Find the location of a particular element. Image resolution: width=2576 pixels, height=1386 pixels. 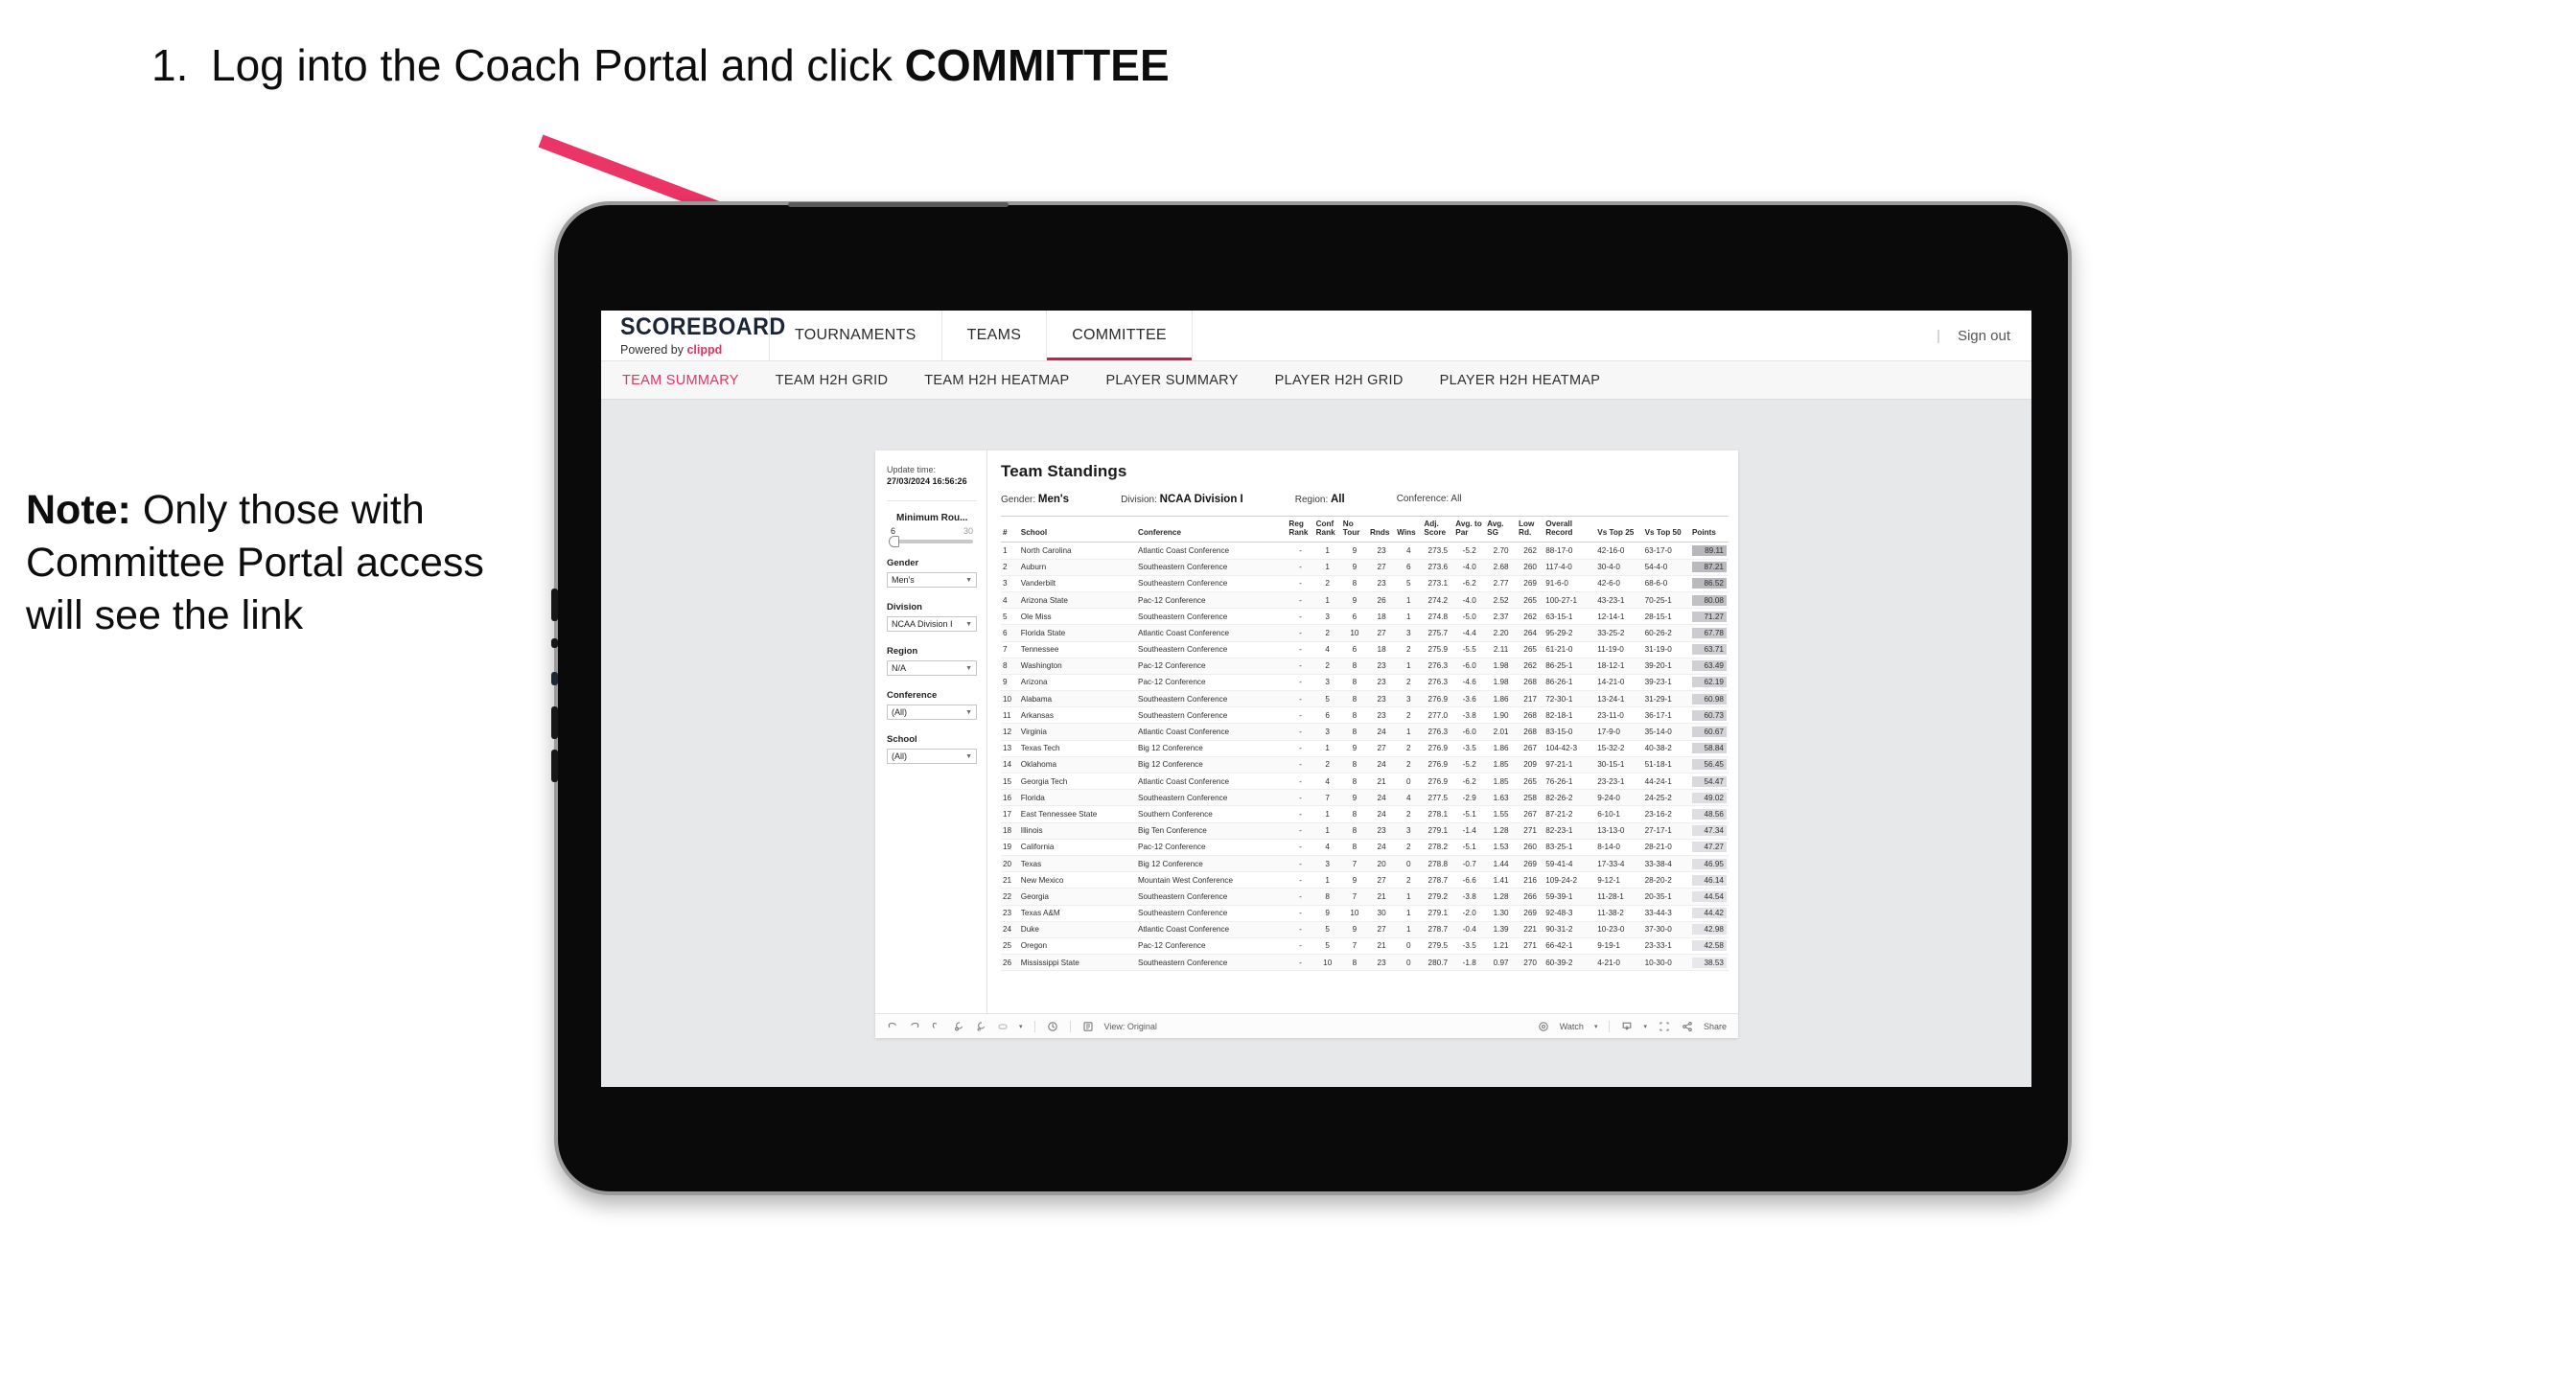

fullscreen-group is located at coordinates (1665, 1026).